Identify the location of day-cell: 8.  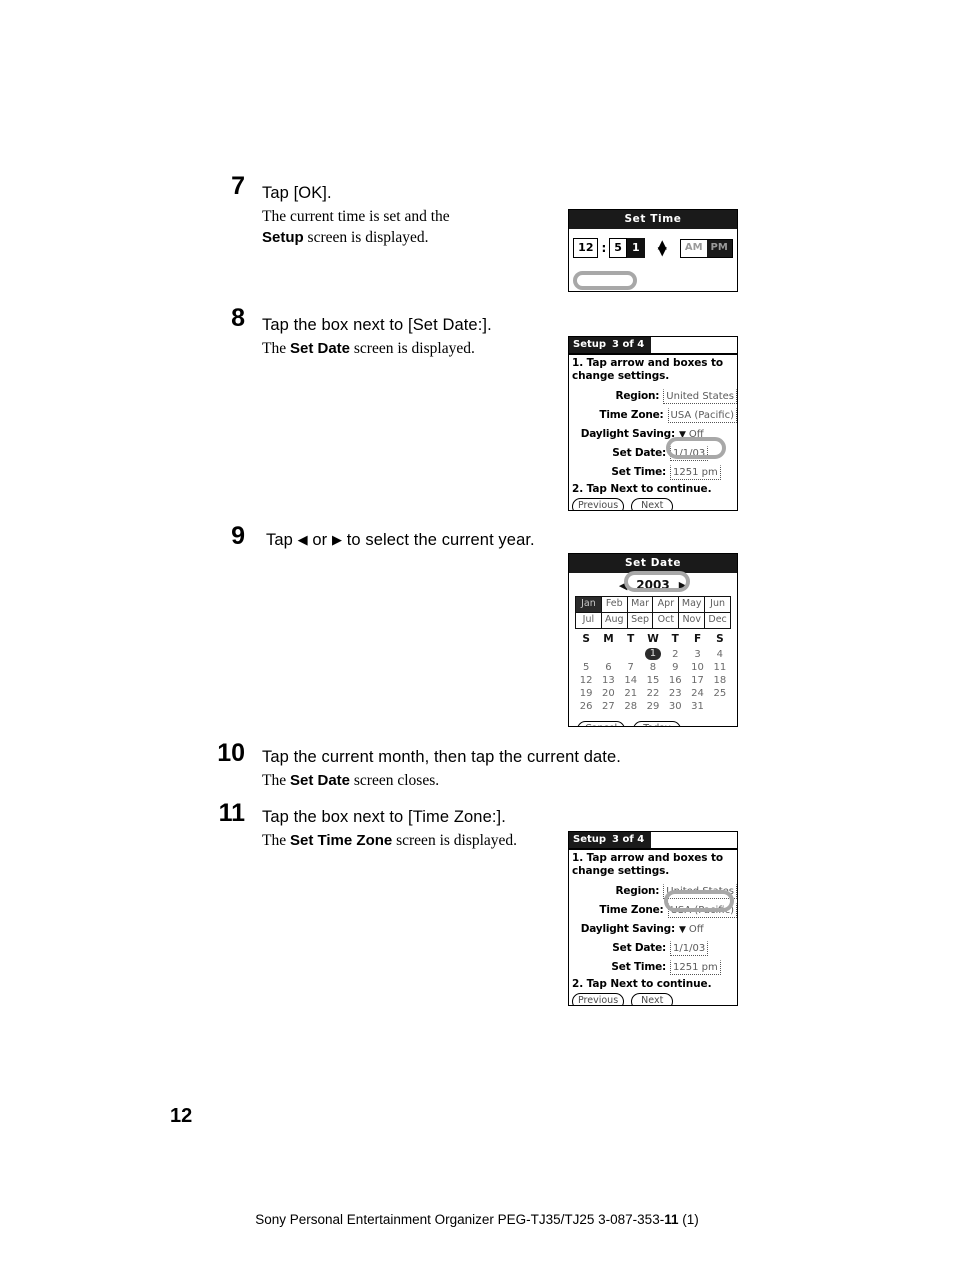
(653, 667).